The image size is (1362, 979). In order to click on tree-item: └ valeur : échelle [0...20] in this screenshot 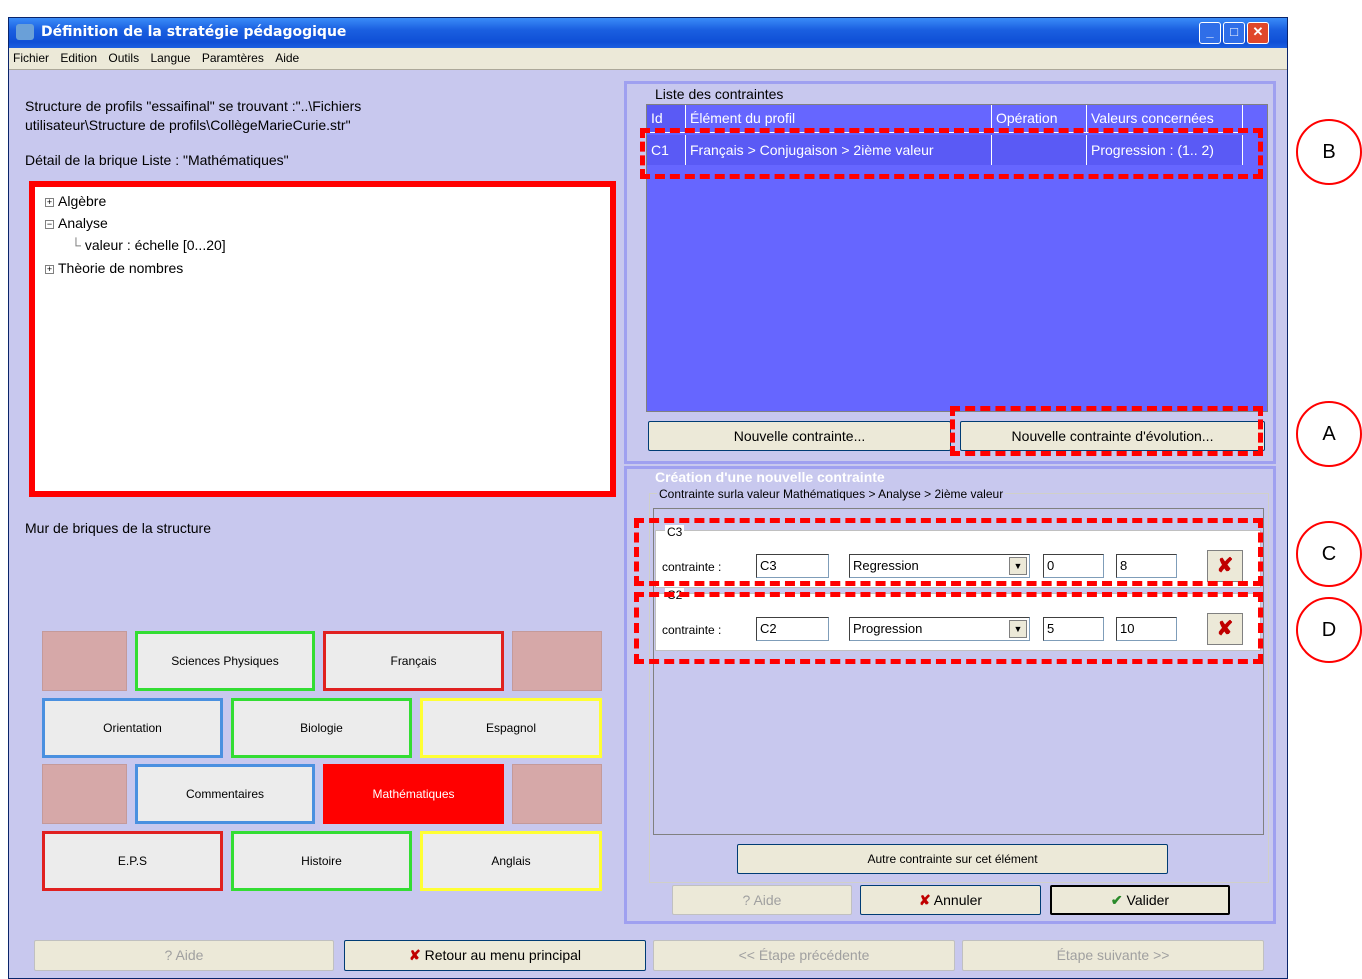, I will do `click(148, 245)`.